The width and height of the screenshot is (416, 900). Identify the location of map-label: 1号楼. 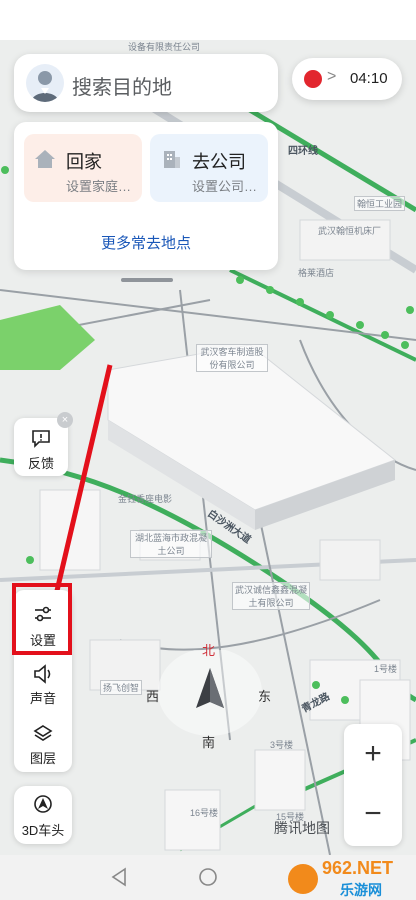
(386, 669).